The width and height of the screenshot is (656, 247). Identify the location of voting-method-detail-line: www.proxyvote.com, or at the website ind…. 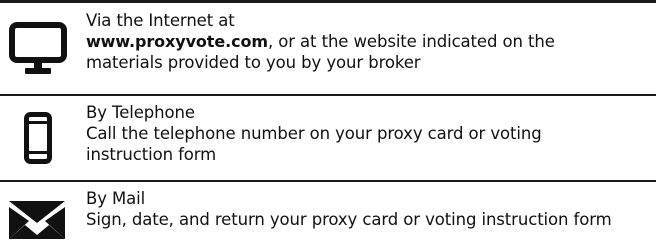
(369, 41).